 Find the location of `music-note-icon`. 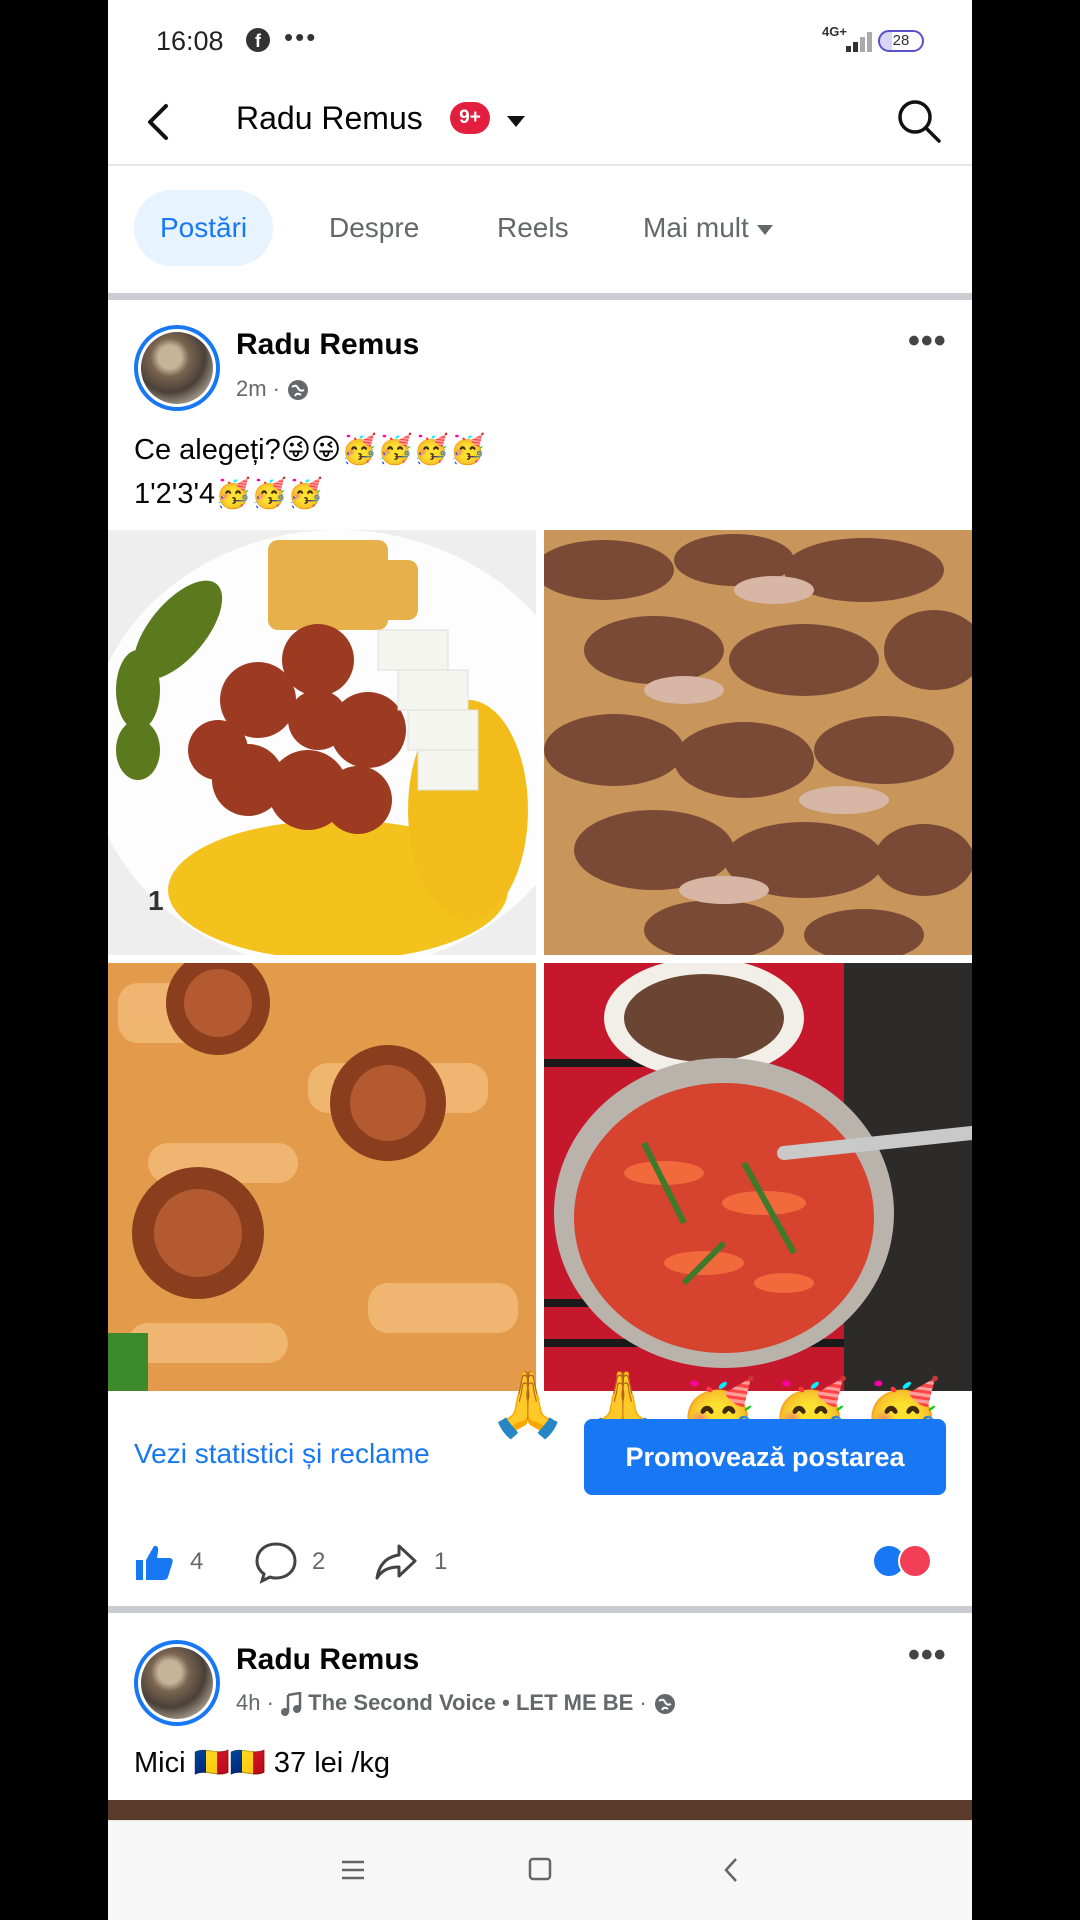

music-note-icon is located at coordinates (291, 1704).